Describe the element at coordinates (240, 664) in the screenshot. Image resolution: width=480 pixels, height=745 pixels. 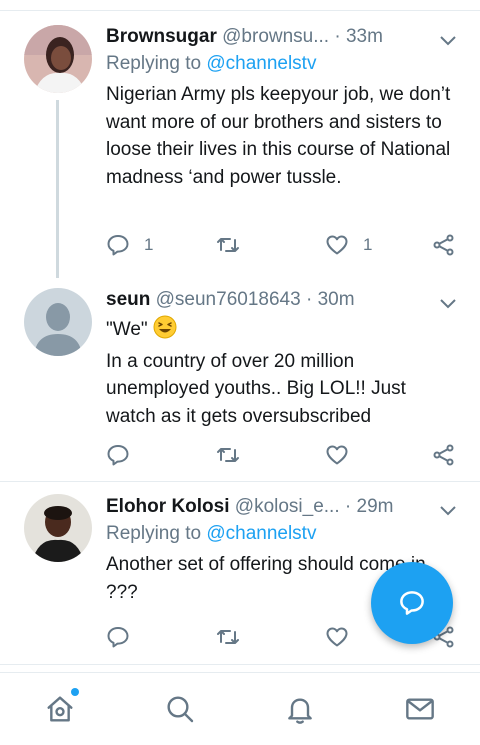
I see `tweet-divider` at that location.